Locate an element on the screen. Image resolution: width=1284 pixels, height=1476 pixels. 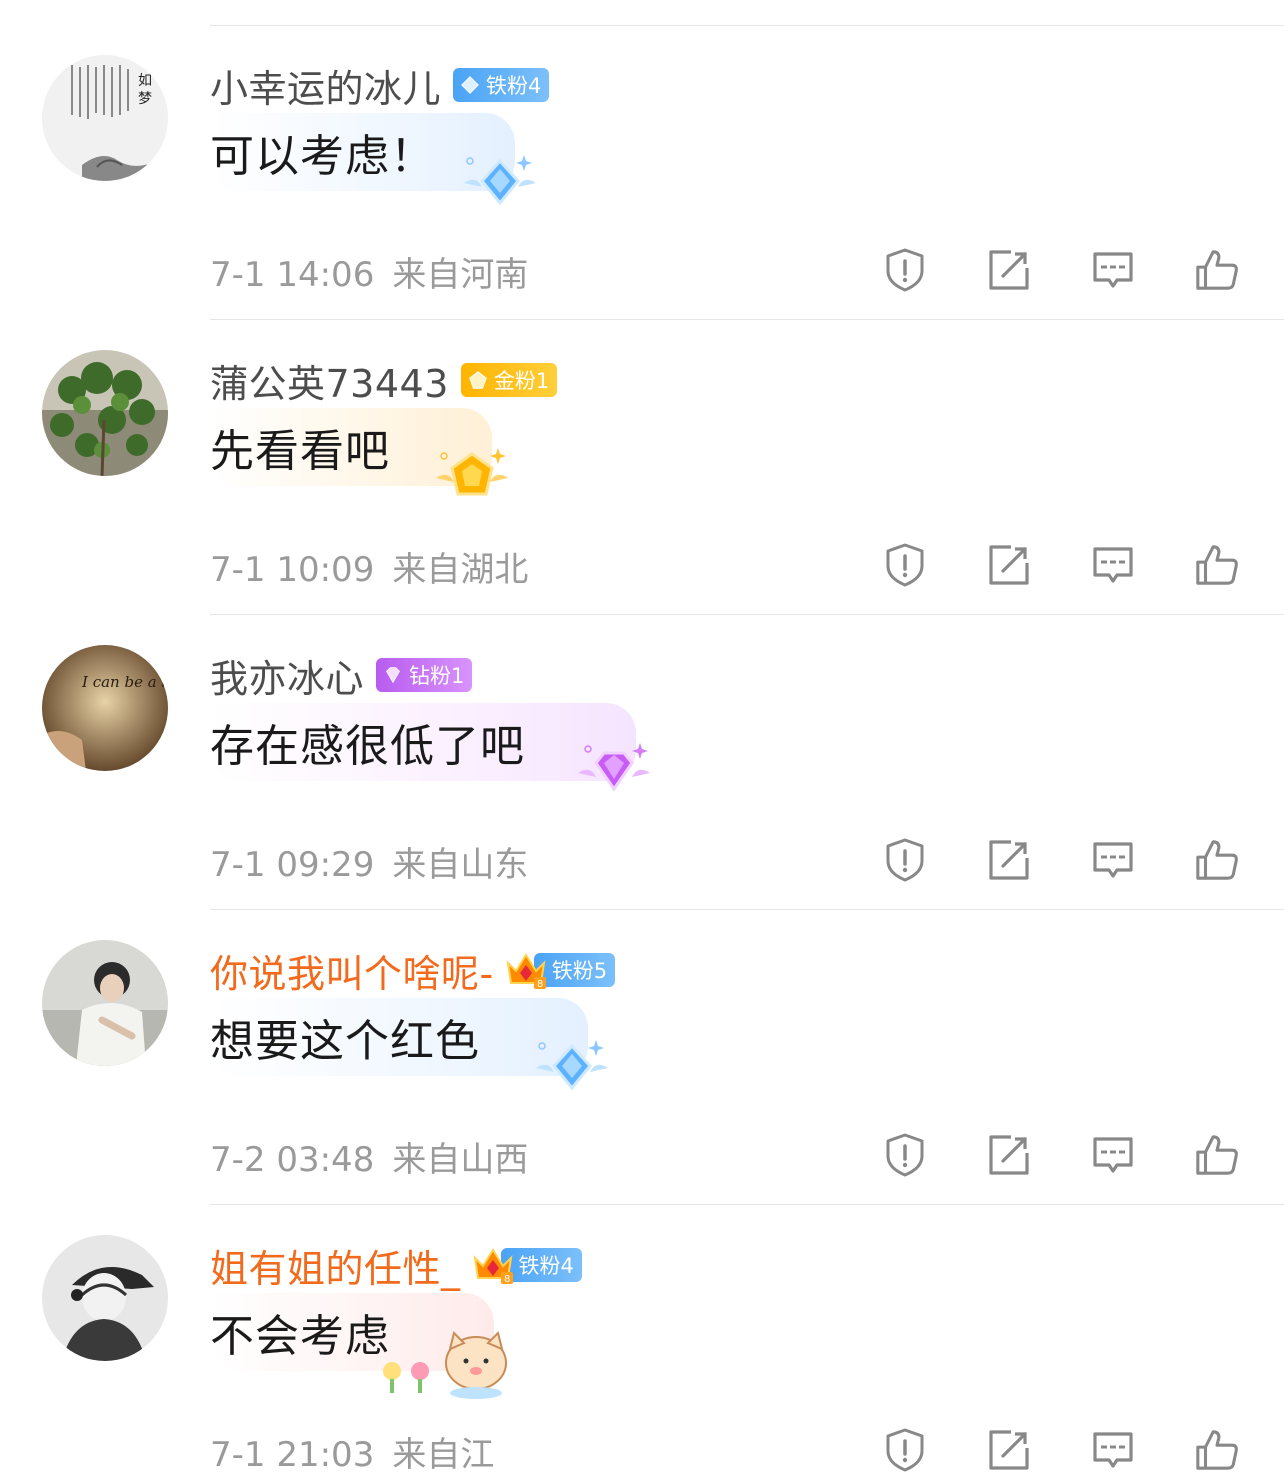
comment-meta: 7-1 21:03 来自江 is located at coordinates (352, 1451).